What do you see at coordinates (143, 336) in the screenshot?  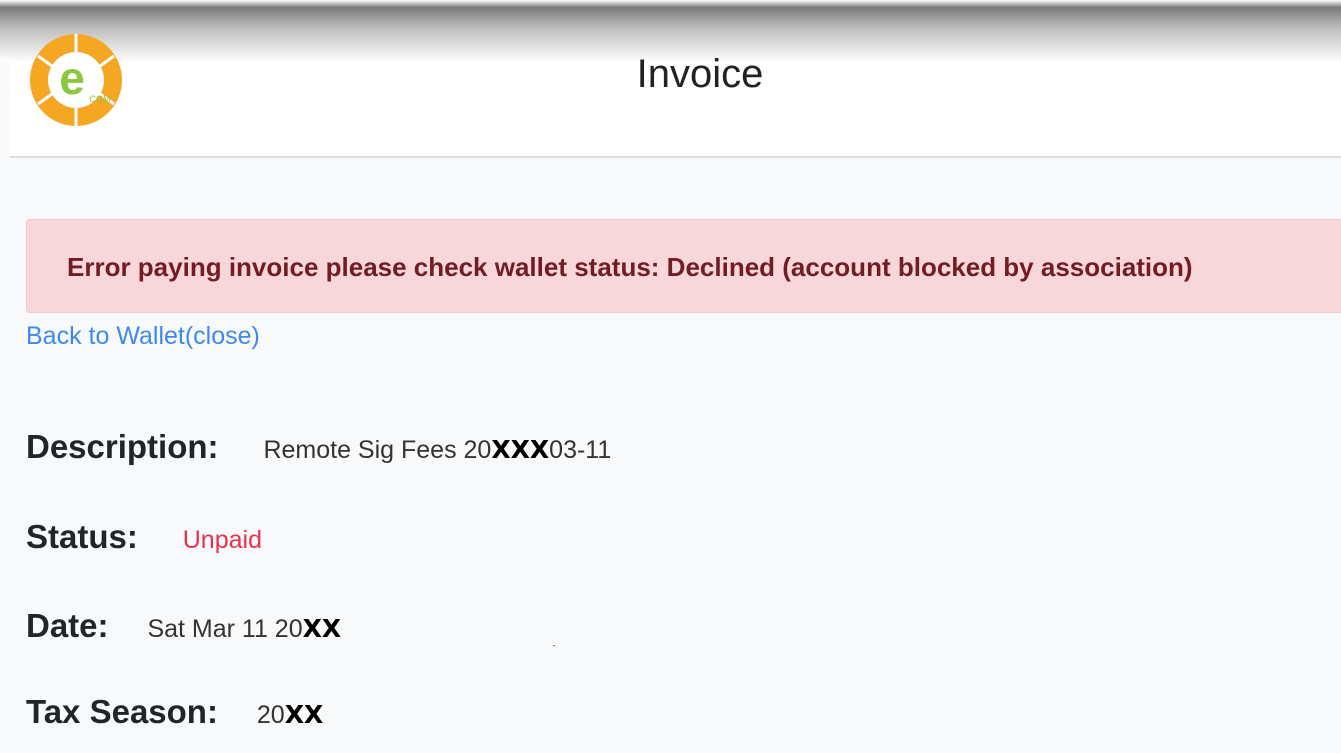 I see `back-to-wallet-link: Back to Wallet(close)` at bounding box center [143, 336].